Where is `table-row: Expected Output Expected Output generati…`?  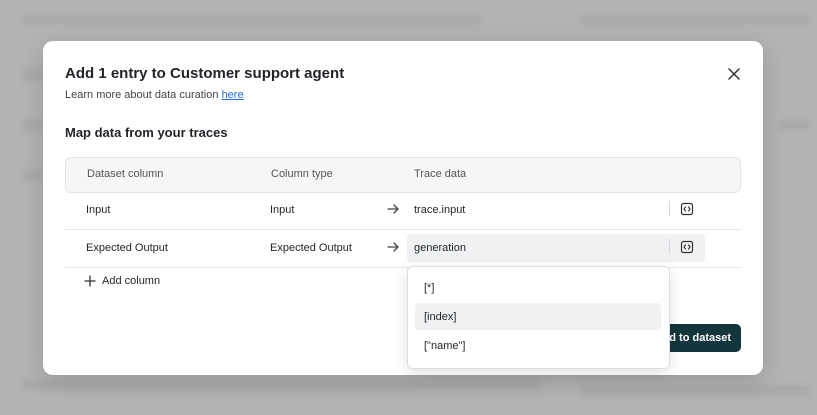
table-row: Expected Output Expected Output generati… is located at coordinates (403, 249).